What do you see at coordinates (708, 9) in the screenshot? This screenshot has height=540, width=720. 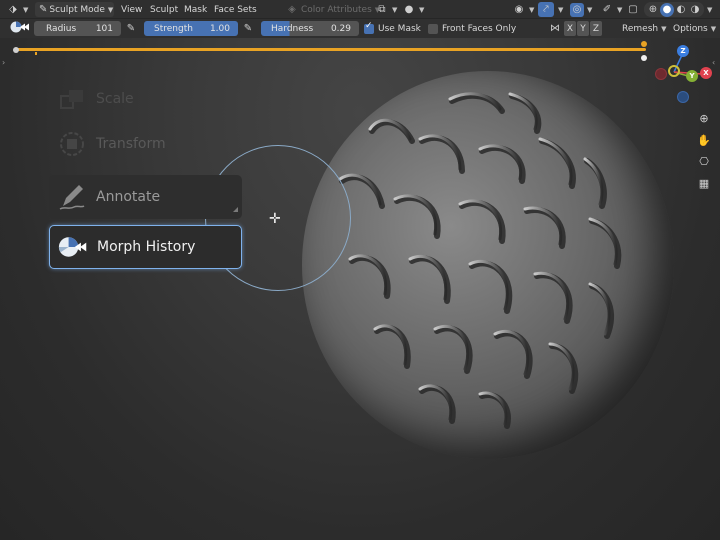 I see `shading-dropdown: ▼` at bounding box center [708, 9].